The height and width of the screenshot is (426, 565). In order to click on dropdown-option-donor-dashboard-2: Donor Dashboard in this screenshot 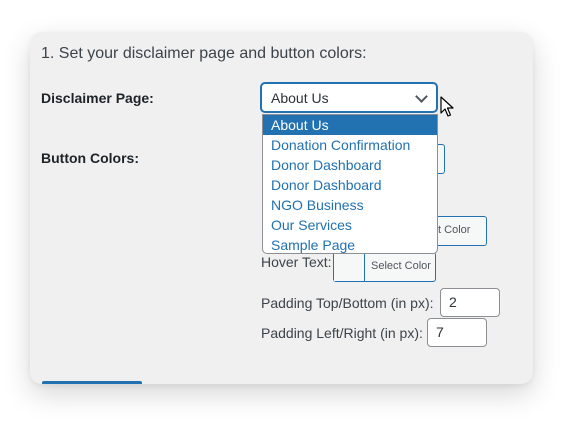, I will do `click(350, 185)`.